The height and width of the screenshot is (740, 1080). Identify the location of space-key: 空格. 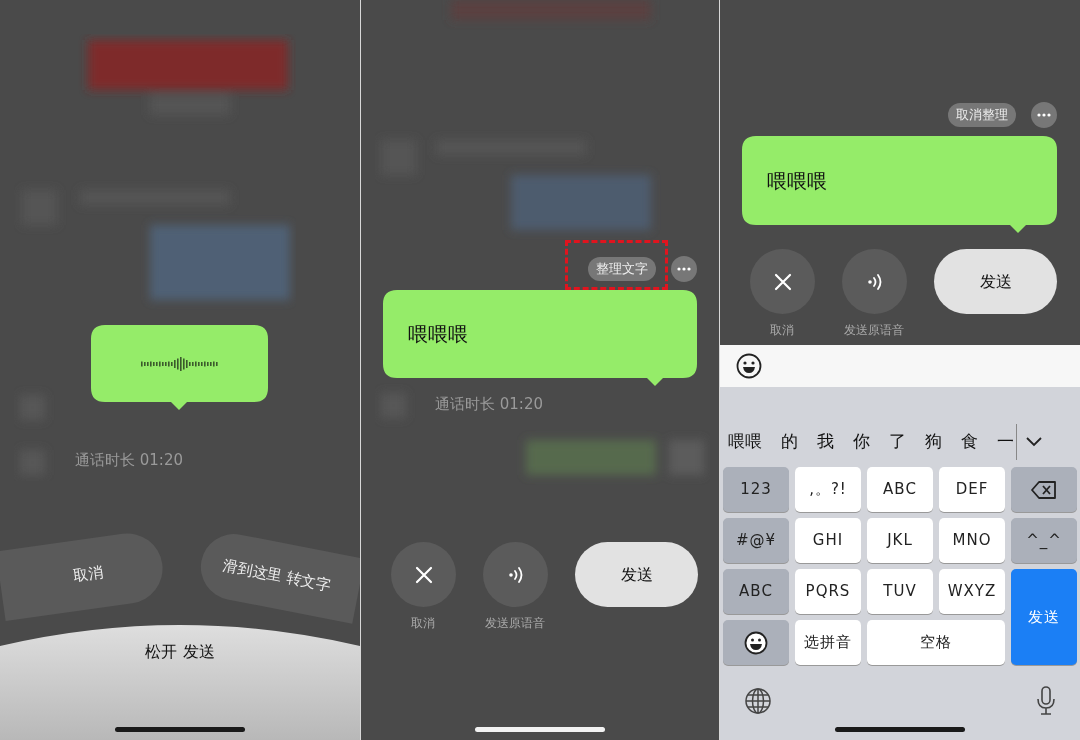
(936, 642).